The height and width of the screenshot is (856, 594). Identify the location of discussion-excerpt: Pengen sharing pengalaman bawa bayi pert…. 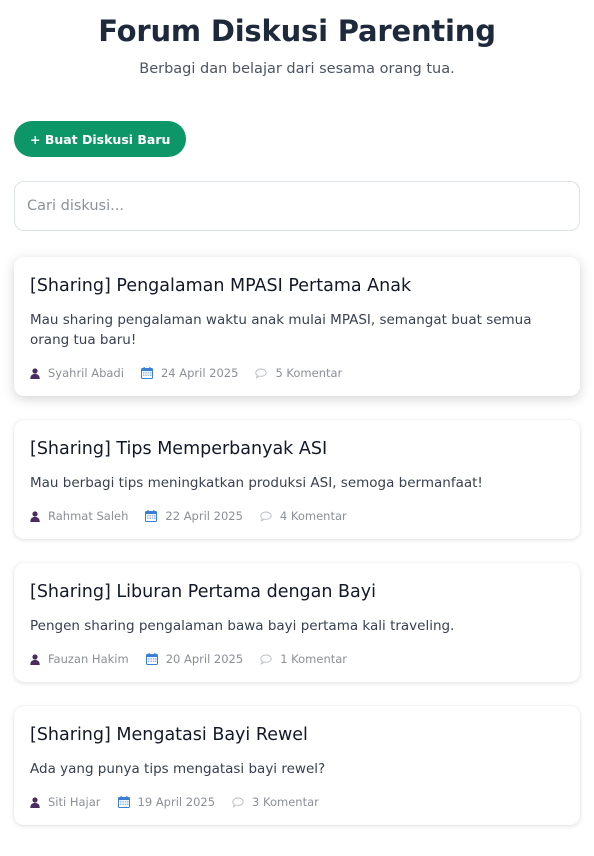
(242, 626).